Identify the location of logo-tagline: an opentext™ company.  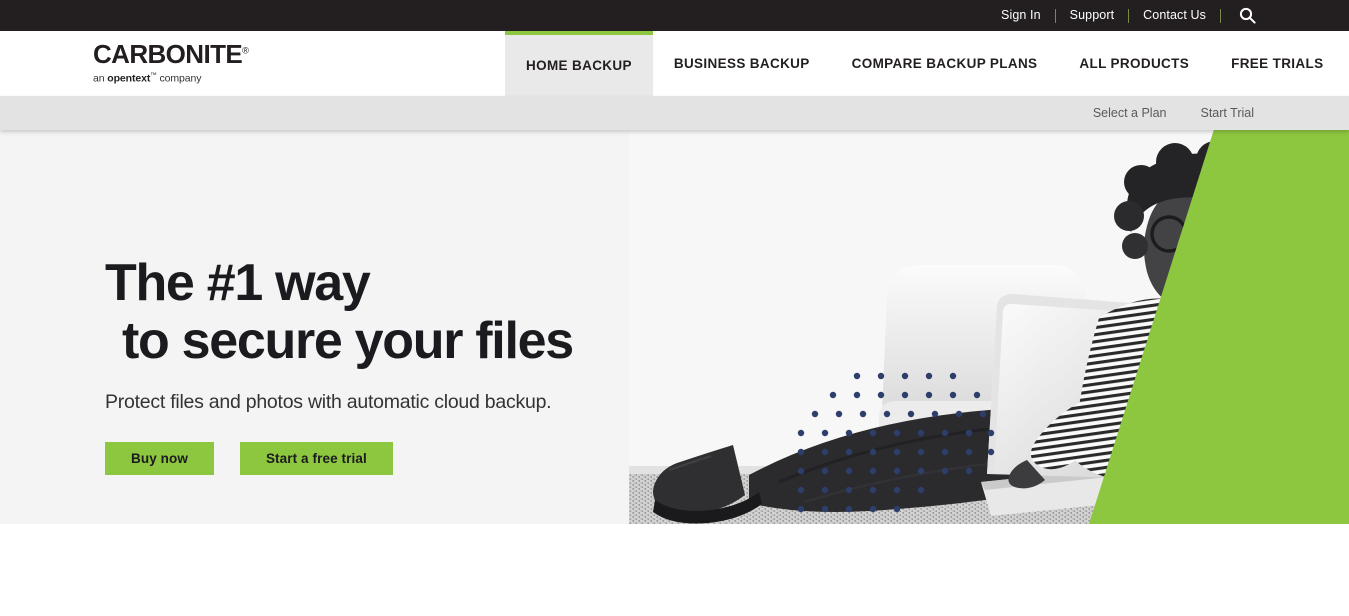
(299, 78).